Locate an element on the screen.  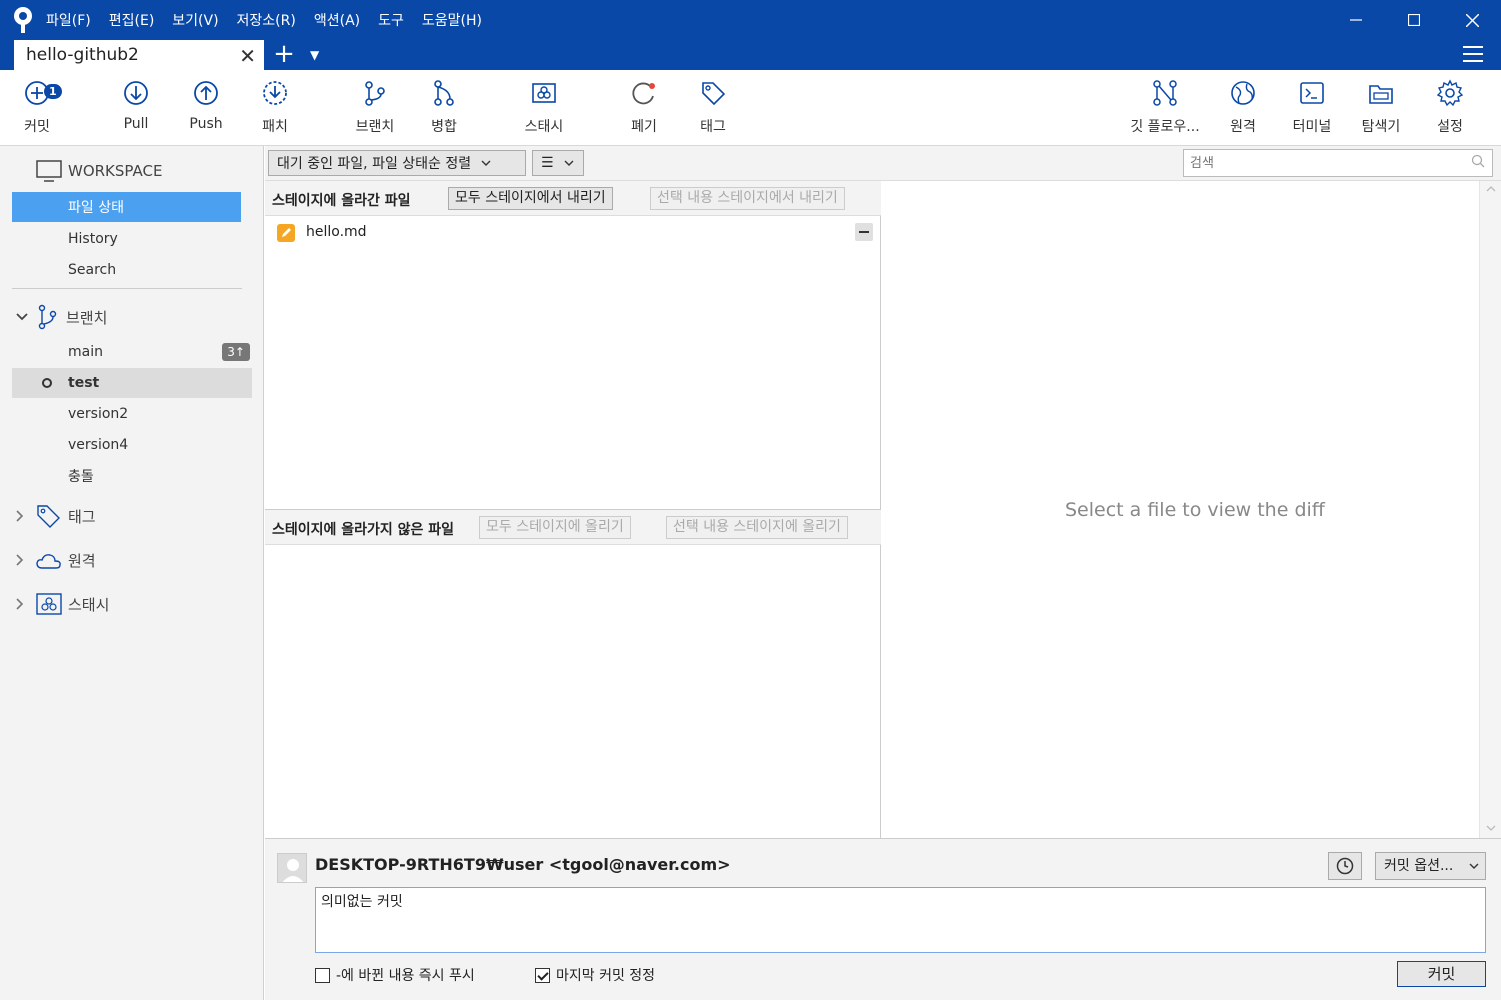
sidebar-item-file-status: 파일 상태 is located at coordinates (126, 207).